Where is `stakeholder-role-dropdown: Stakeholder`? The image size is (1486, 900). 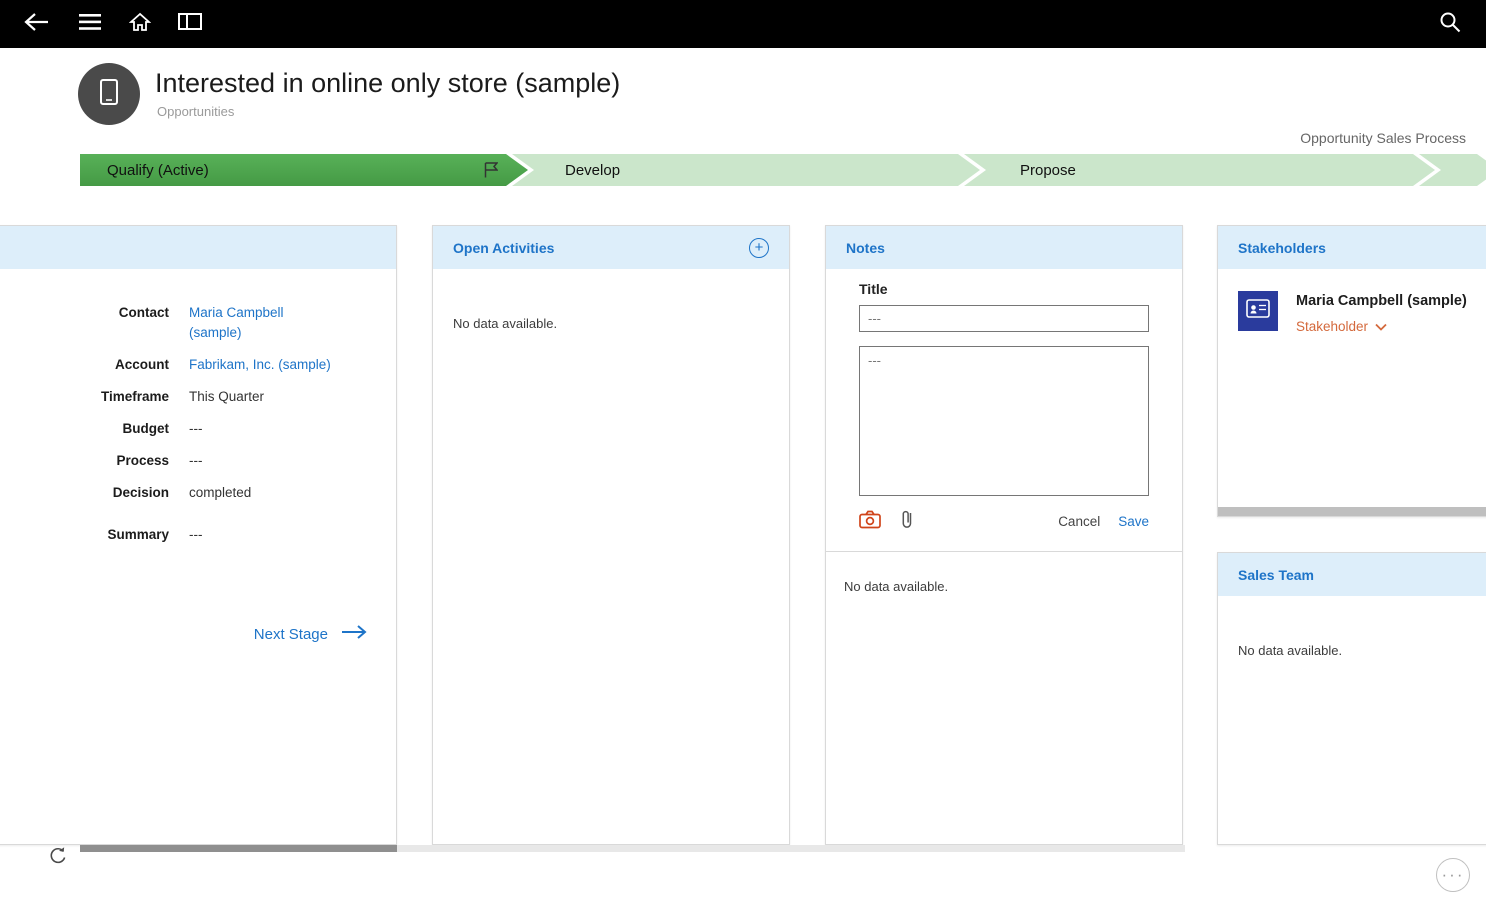
stakeholder-role-dropdown: Stakeholder is located at coordinates (1381, 326).